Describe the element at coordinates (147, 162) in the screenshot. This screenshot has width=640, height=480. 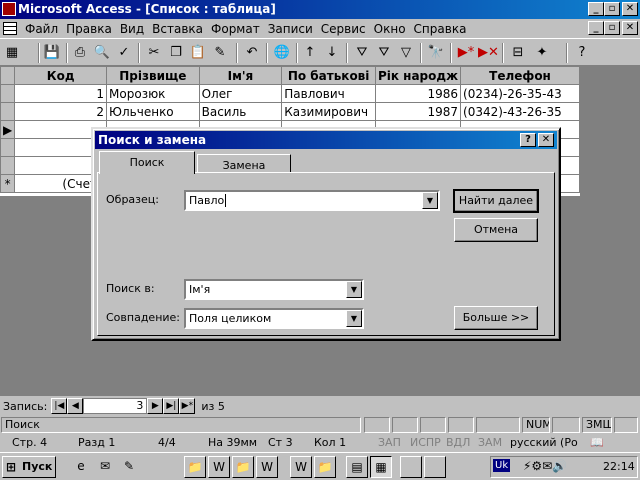
I see `tab-find: Поиск` at that location.